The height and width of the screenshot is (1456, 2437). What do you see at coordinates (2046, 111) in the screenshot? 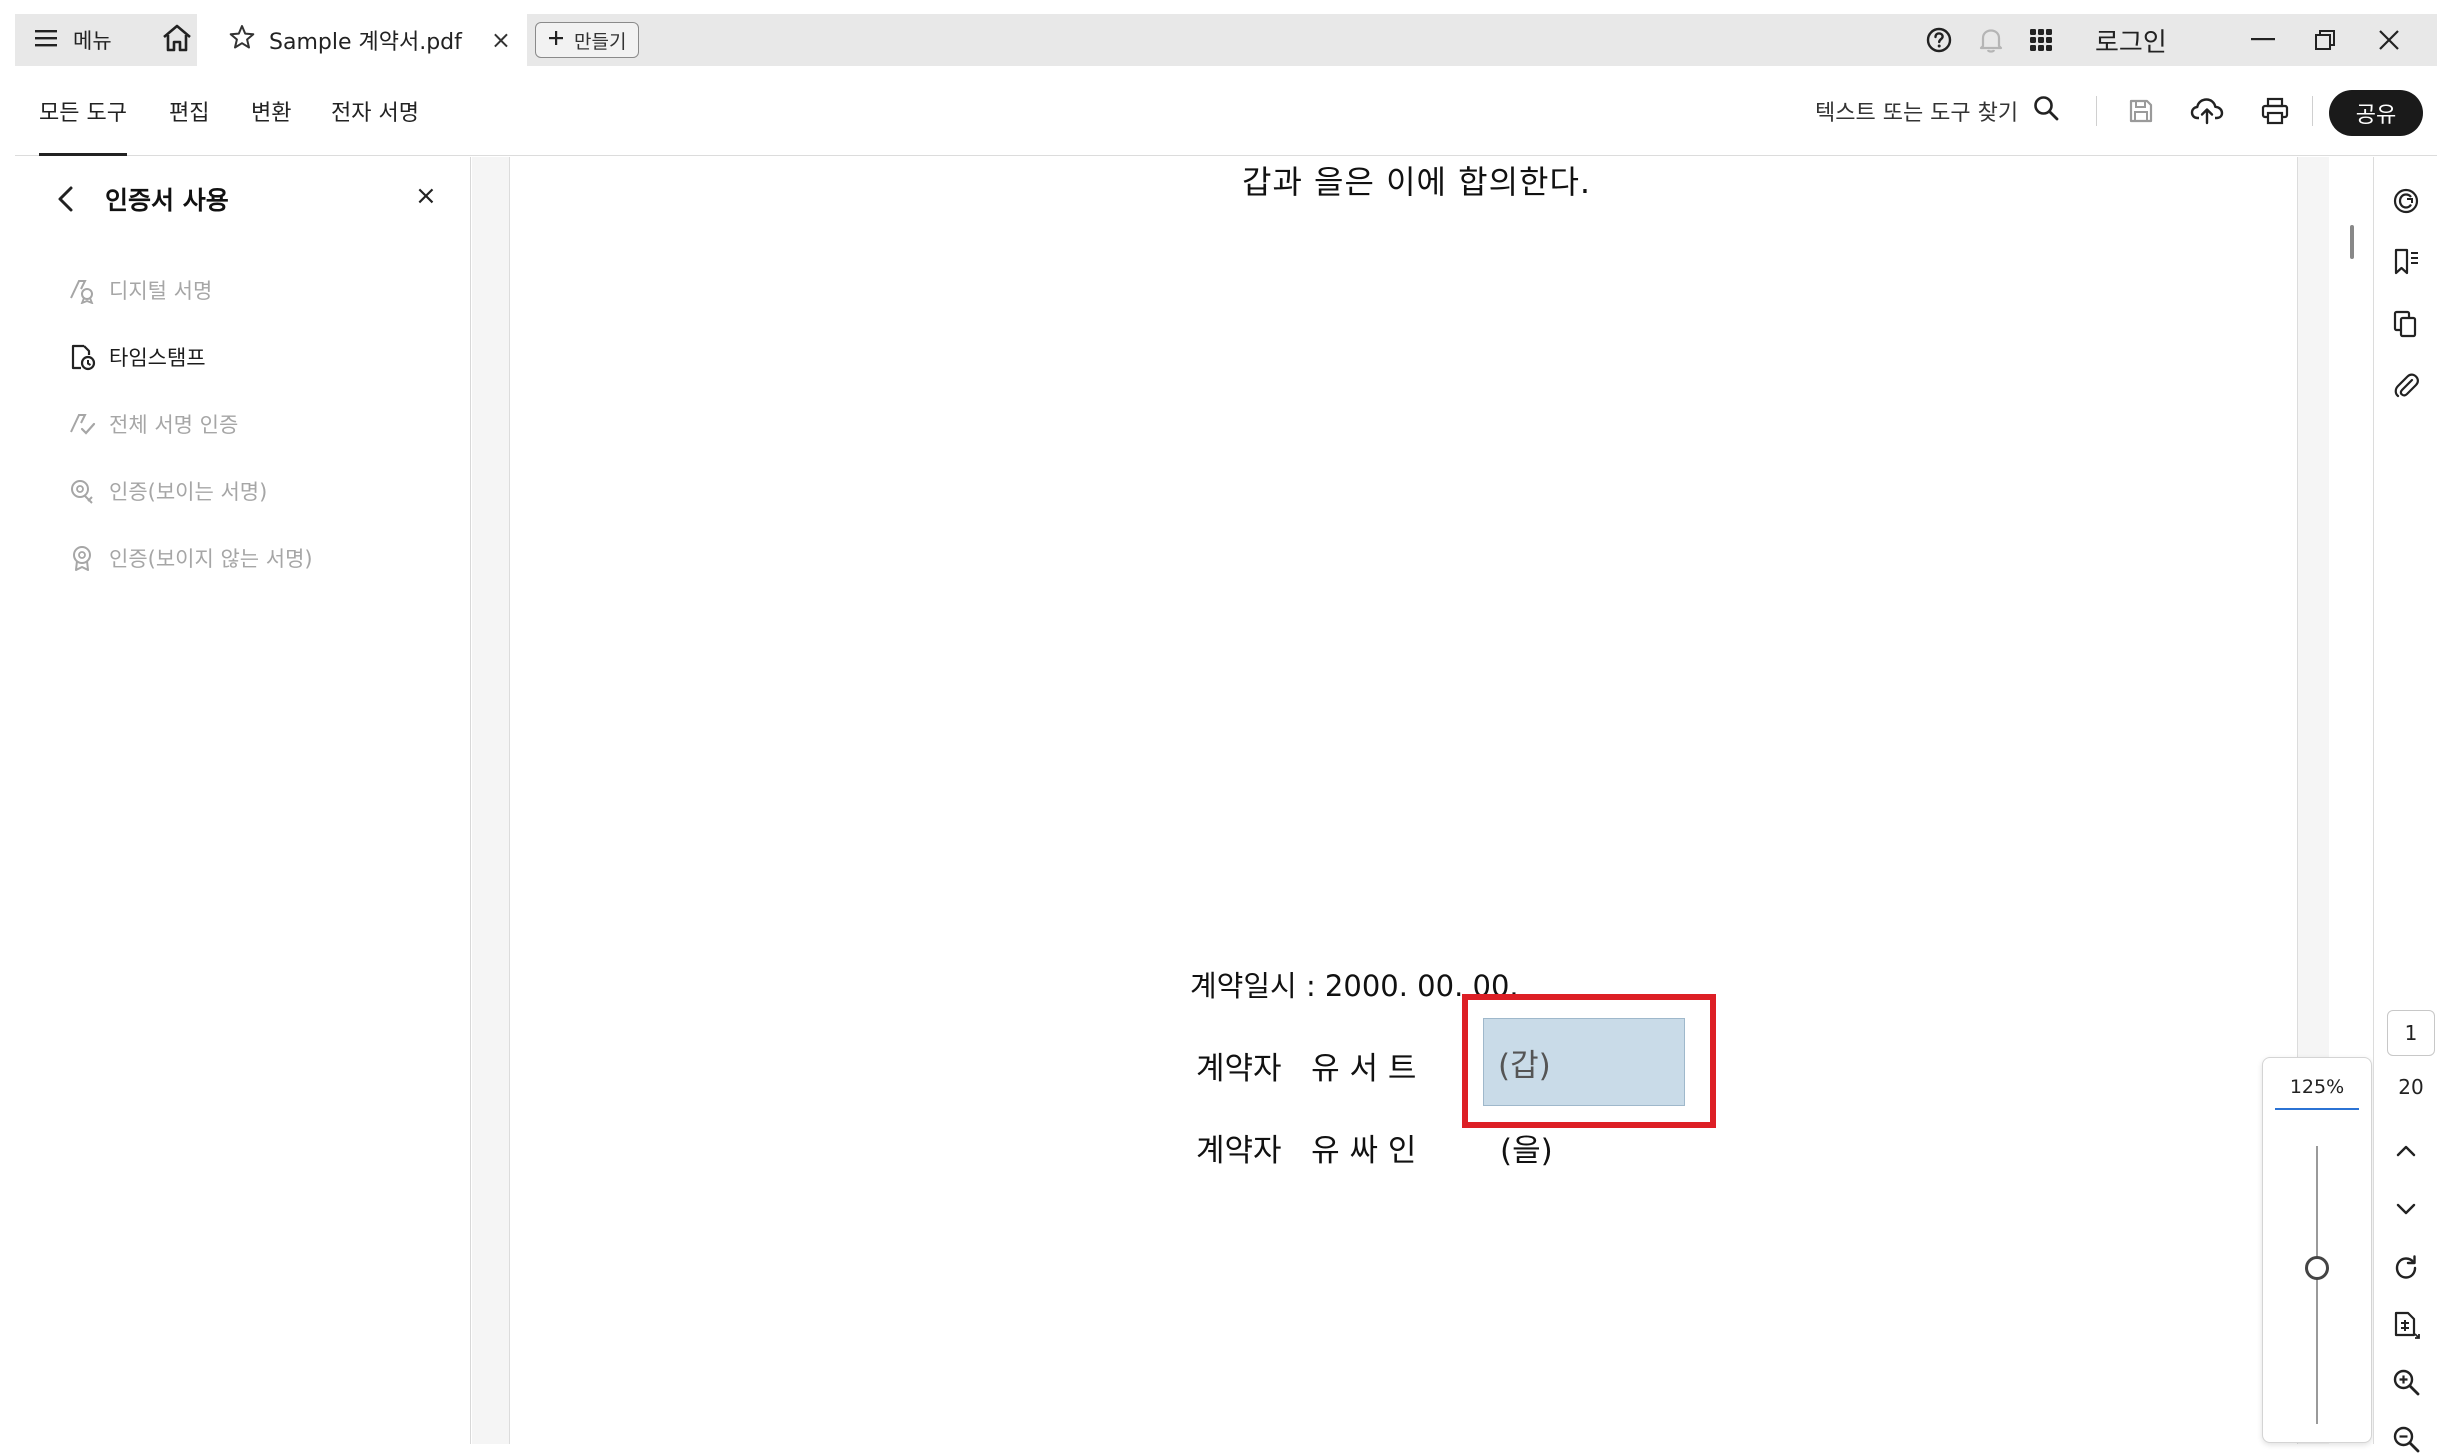
I see `search-icon` at bounding box center [2046, 111].